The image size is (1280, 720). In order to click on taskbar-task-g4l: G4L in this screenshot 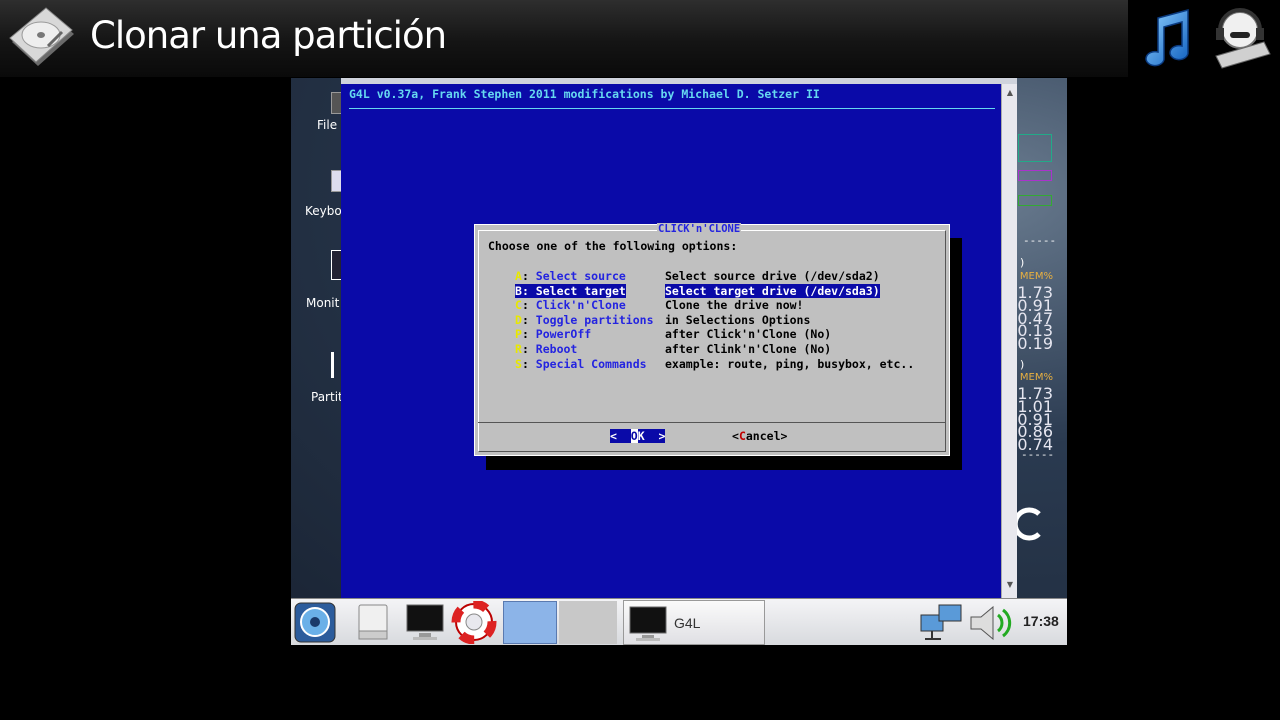, I will do `click(694, 622)`.